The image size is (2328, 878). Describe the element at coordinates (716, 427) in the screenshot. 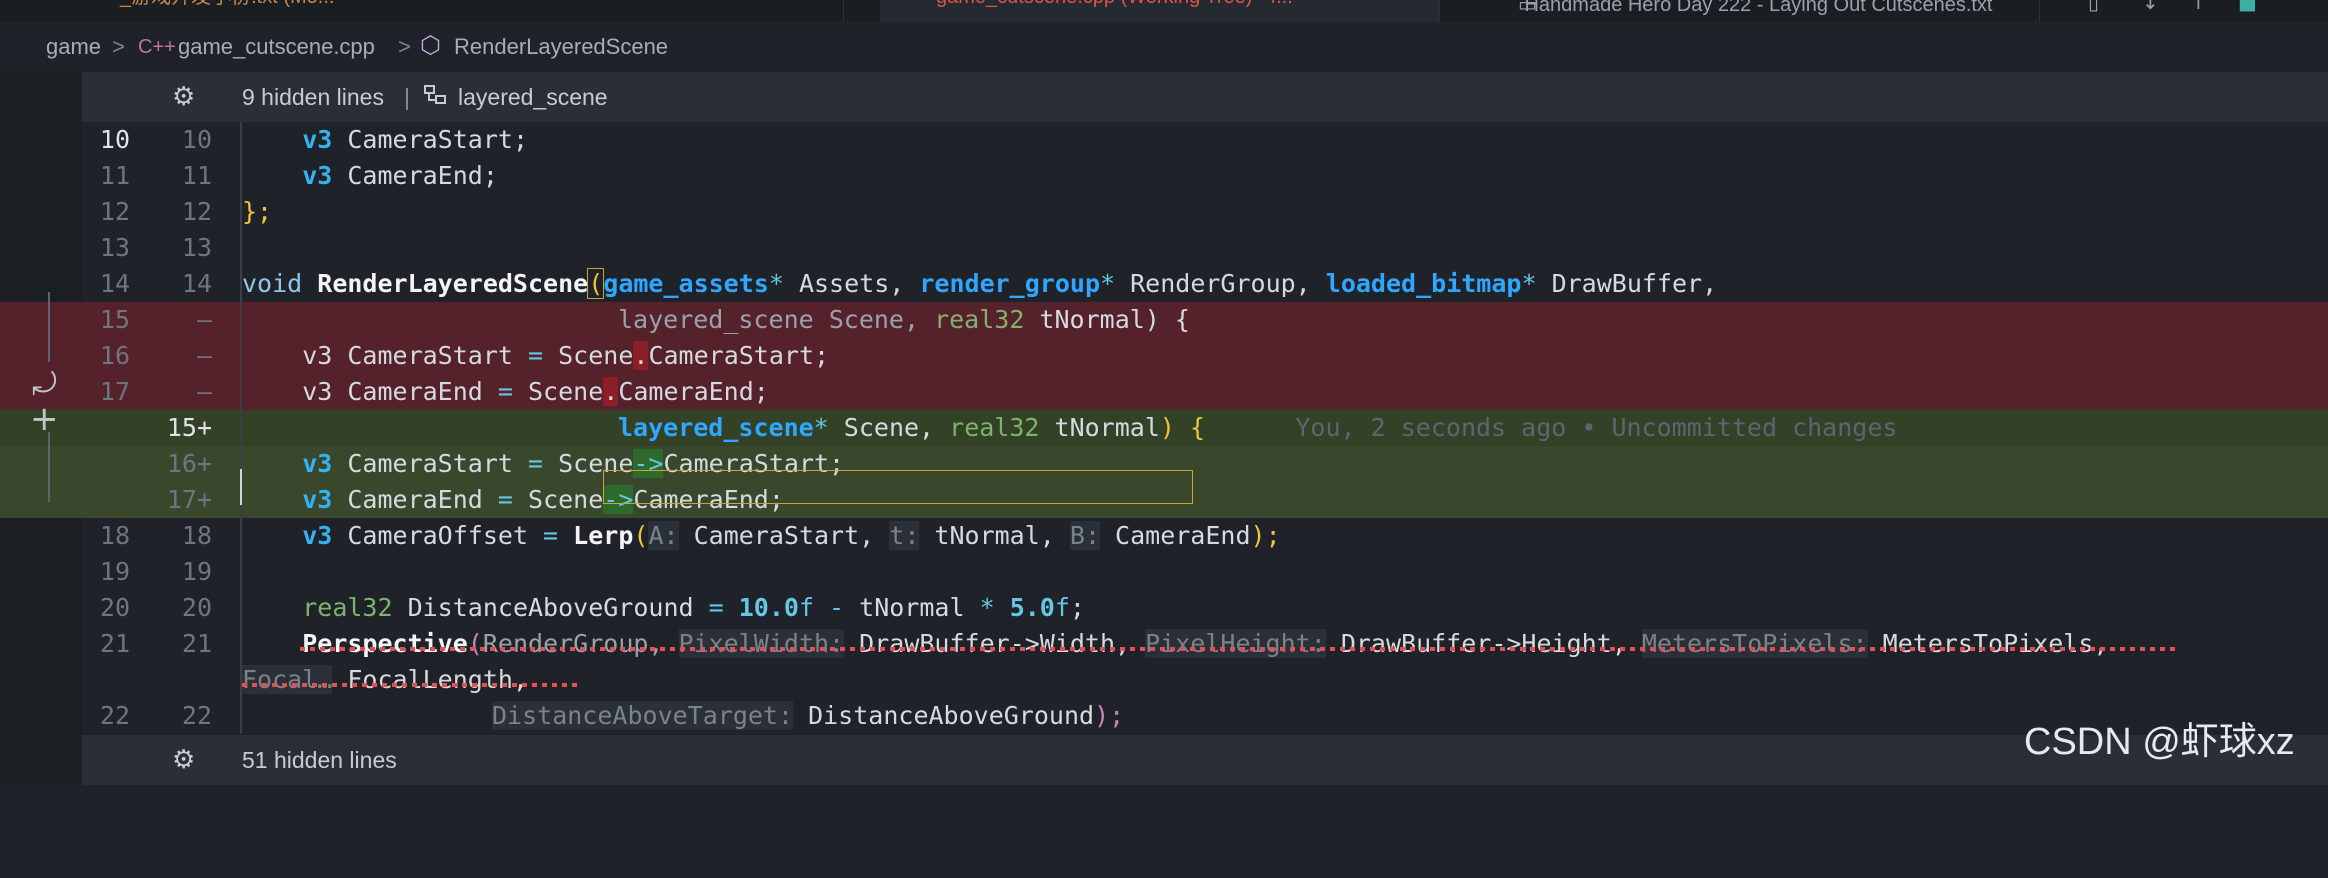

I see `type-token: layered_scene` at that location.